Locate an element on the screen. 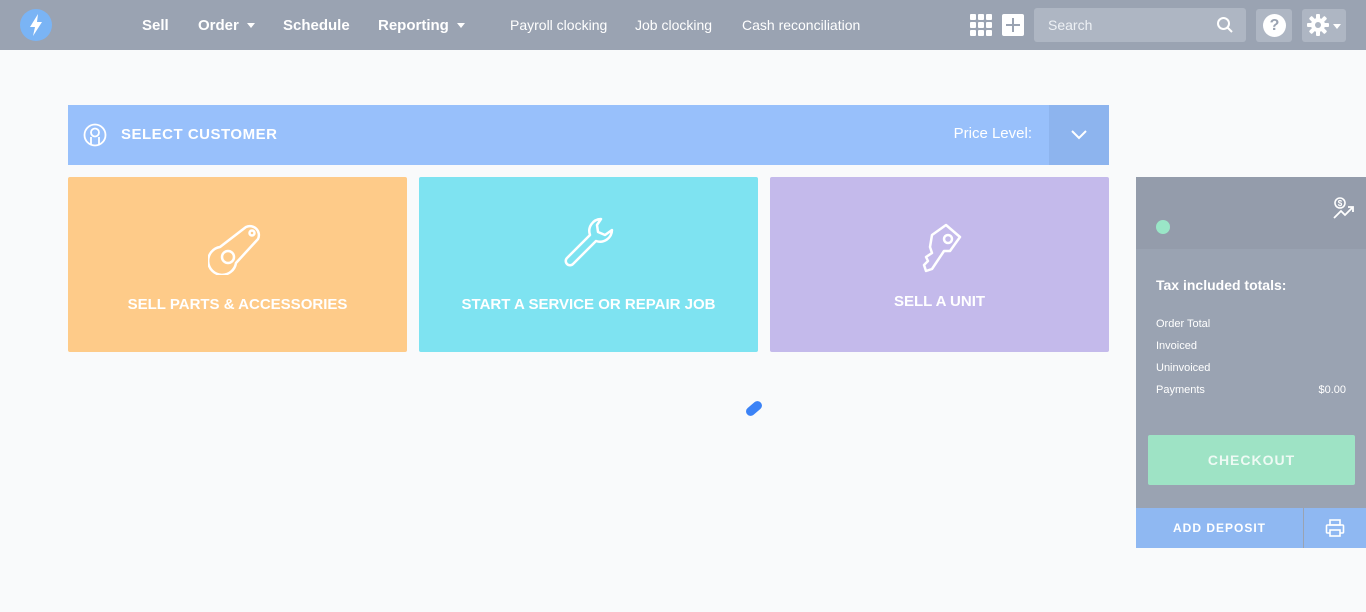  search-input is located at coordinates (1124, 25).